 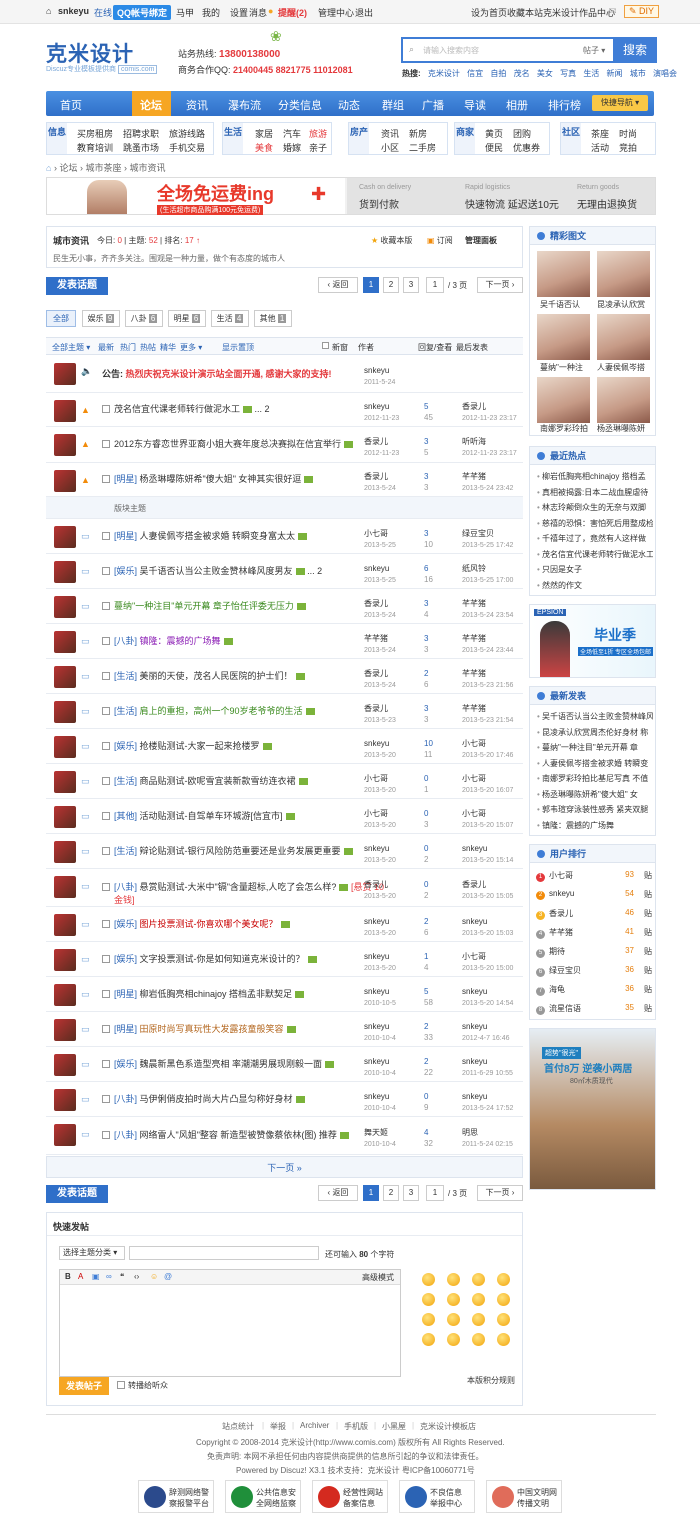 I want to click on badge-record: 经营性网站 备案信息, so click(x=350, y=1496).